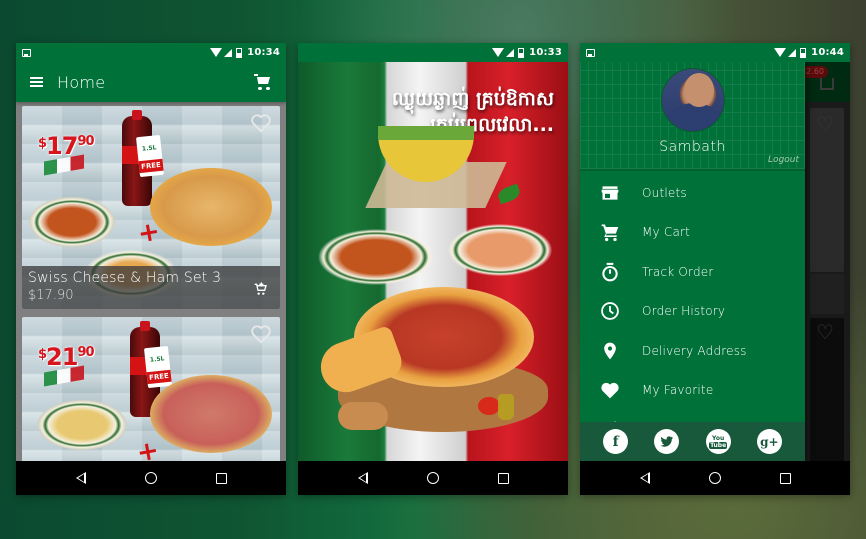  Describe the element at coordinates (827, 294) in the screenshot. I see `product-caption` at that location.